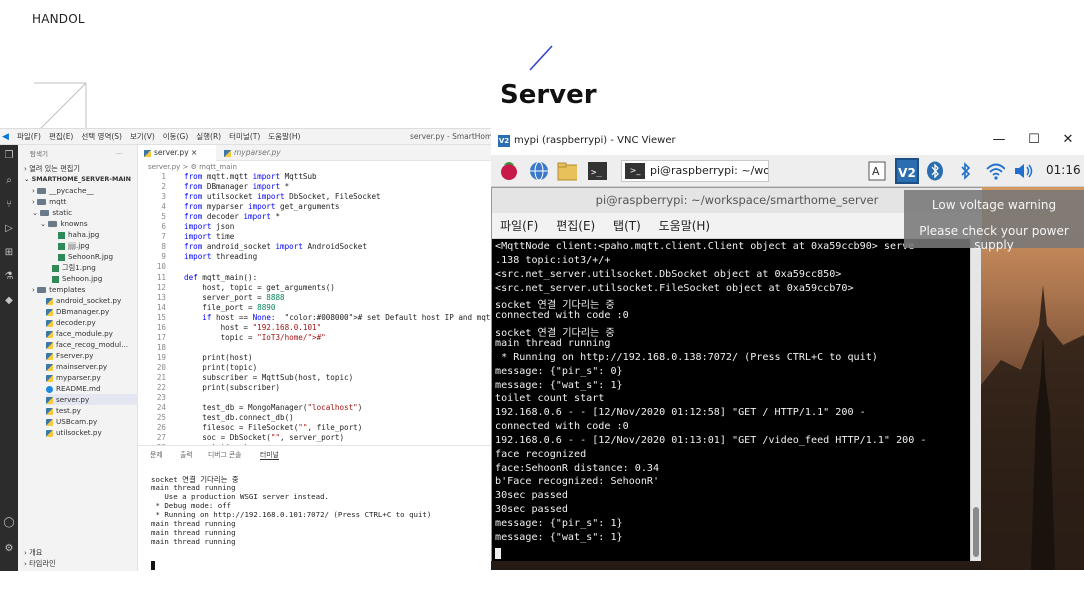 Image resolution: width=1084 pixels, height=591 pixels. Describe the element at coordinates (29, 136) in the screenshot. I see `menu-file: 파일(F)` at that location.